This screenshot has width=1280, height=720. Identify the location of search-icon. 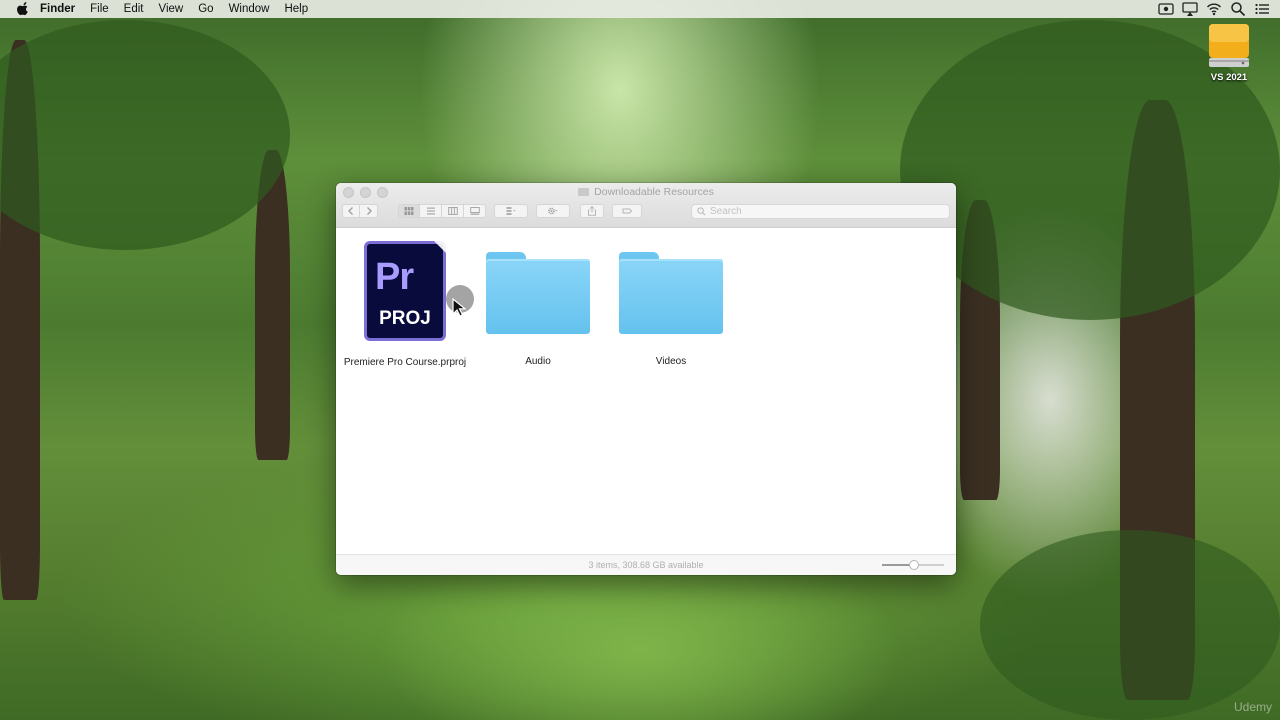
(701, 211).